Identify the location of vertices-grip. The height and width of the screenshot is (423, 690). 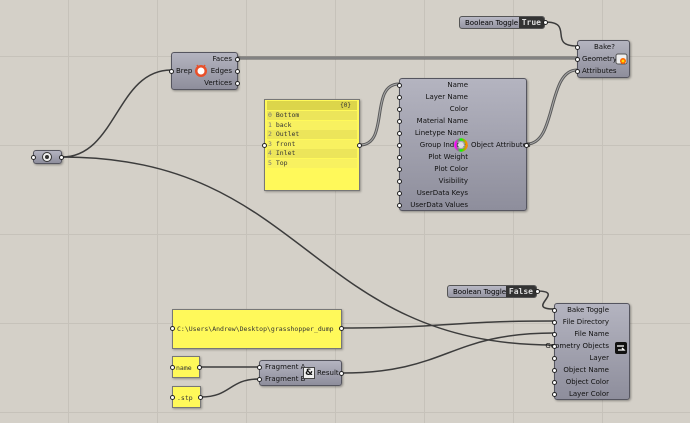
(237, 83).